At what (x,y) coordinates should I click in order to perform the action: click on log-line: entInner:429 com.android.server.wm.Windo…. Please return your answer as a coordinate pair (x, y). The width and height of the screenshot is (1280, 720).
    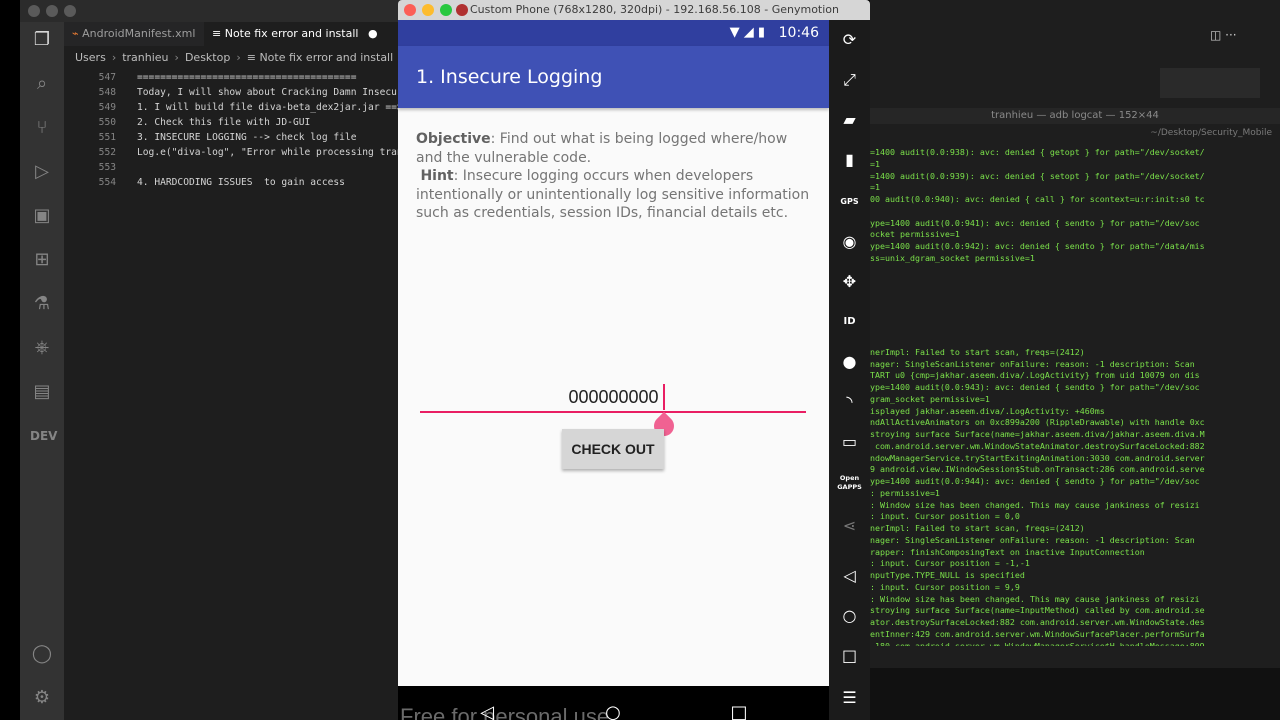
    Looking at the image, I should click on (1037, 633).